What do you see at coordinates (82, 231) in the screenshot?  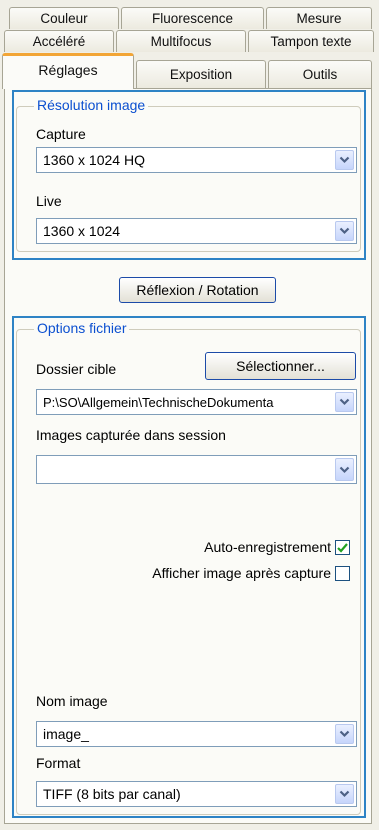 I see `live-value: 1360 x 1024` at bounding box center [82, 231].